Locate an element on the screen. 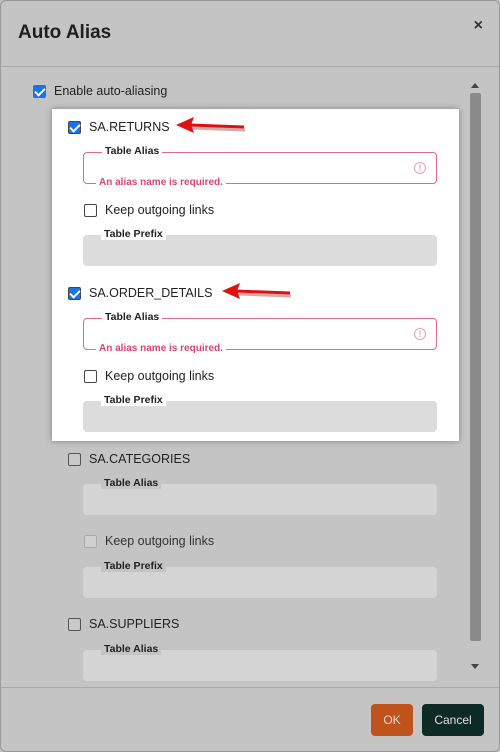 Image resolution: width=500 pixels, height=752 pixels. cancel-button: Cancel is located at coordinates (453, 720).